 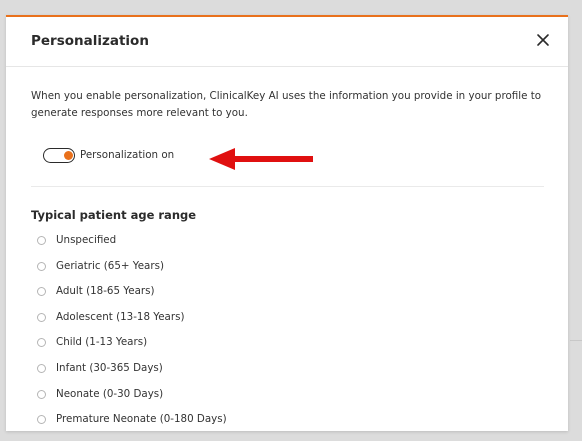 I want to click on radio-label: Adult (18-65 Years), so click(x=105, y=291).